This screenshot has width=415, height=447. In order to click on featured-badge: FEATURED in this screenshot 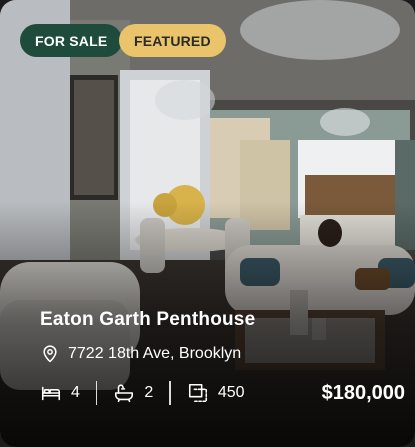, I will do `click(172, 40)`.